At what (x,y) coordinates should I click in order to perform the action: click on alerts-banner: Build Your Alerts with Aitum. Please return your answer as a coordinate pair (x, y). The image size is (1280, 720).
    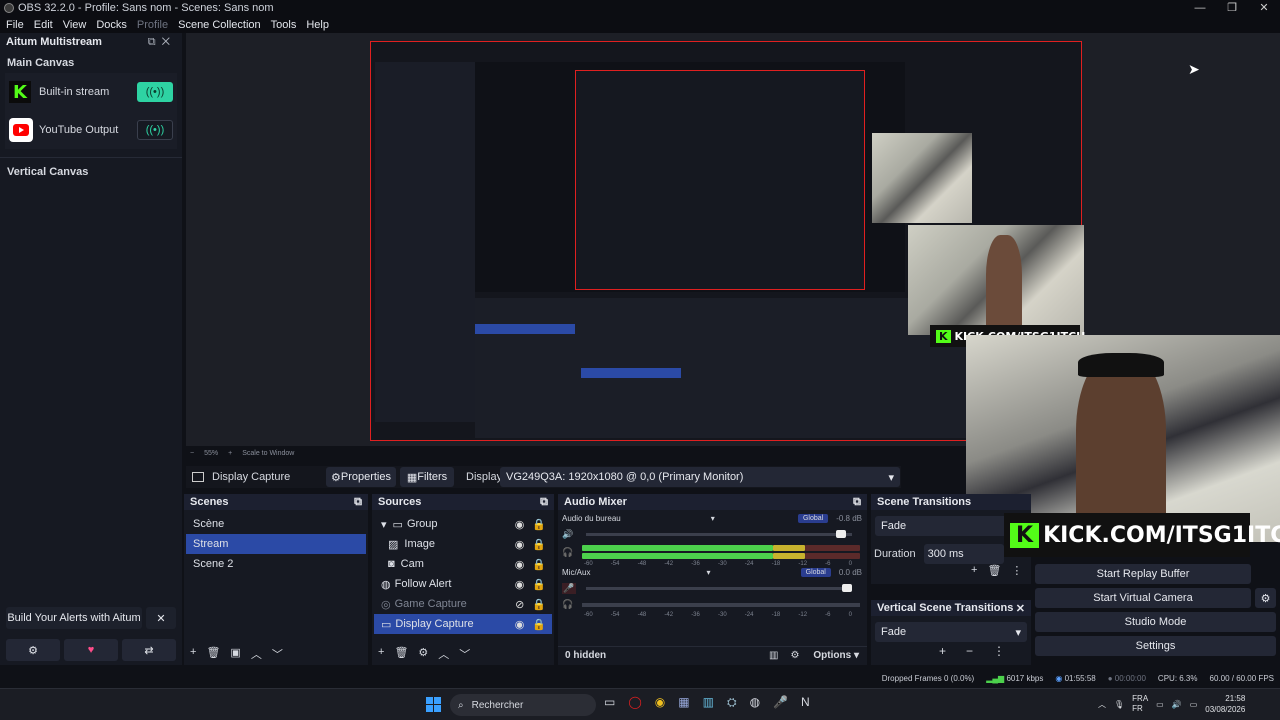
    Looking at the image, I should click on (74, 618).